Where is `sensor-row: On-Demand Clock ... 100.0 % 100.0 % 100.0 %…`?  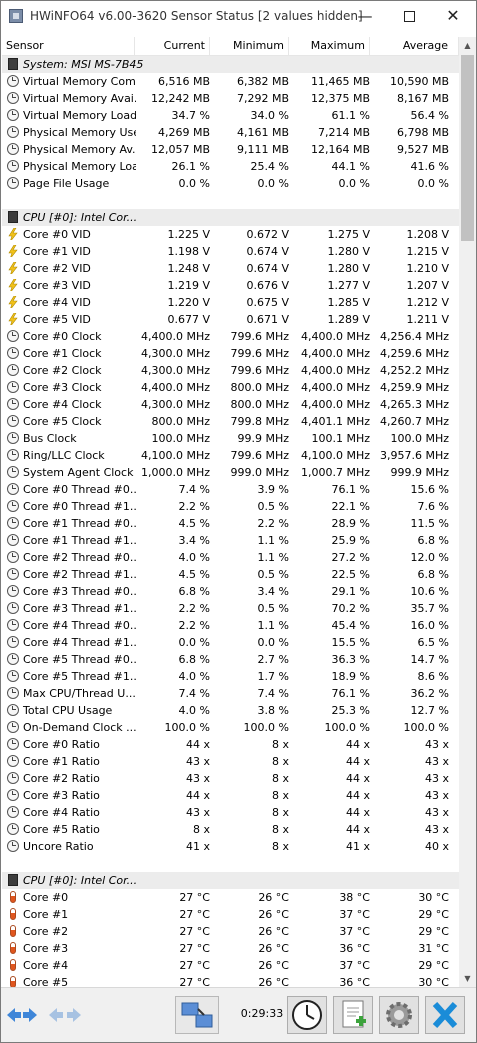 sensor-row: On-Demand Clock ... 100.0 % 100.0 % 100.0 %… is located at coordinates (230, 727).